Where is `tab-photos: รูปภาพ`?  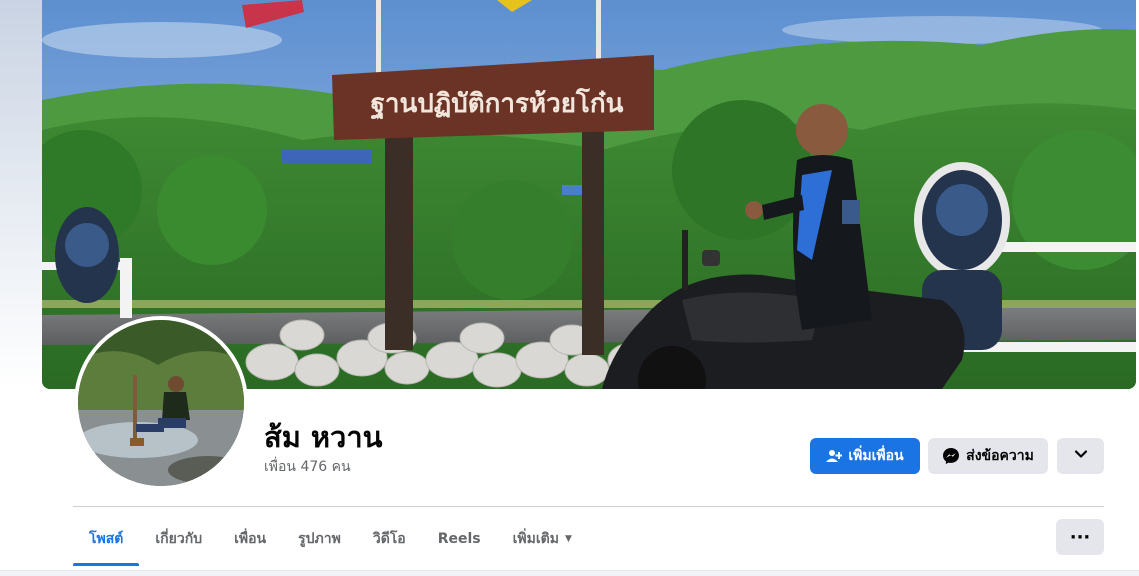 tab-photos: รูปภาพ is located at coordinates (319, 539).